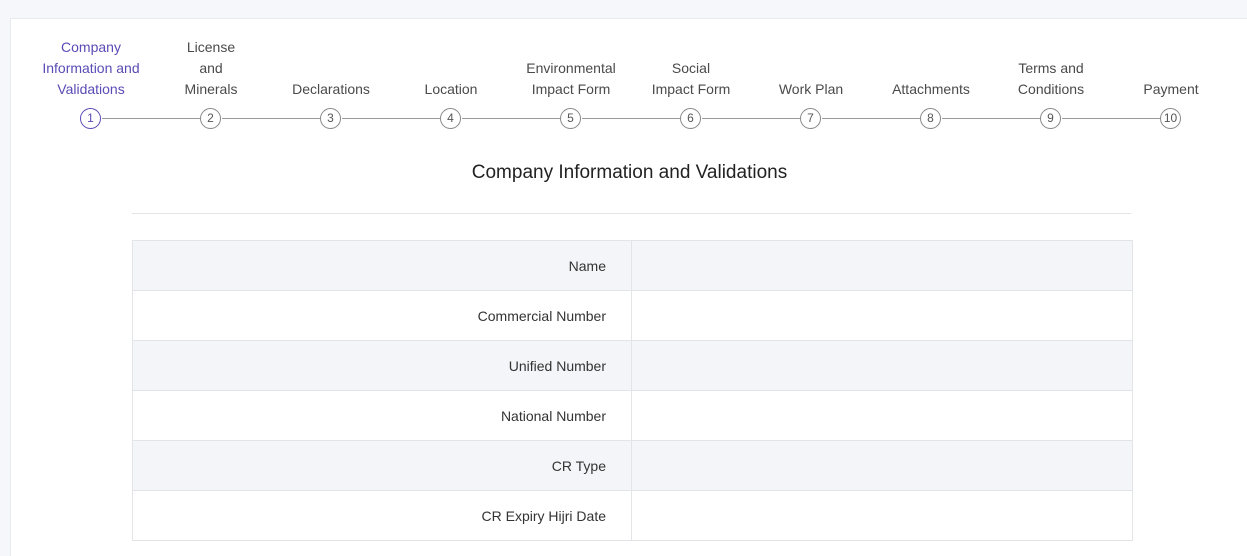  Describe the element at coordinates (631, 213) in the screenshot. I see `section-divider` at that location.